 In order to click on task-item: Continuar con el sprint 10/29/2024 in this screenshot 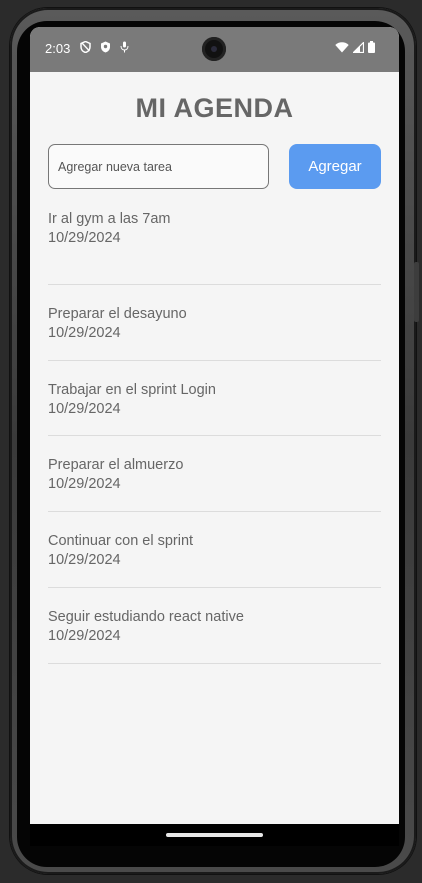, I will do `click(214, 550)`.